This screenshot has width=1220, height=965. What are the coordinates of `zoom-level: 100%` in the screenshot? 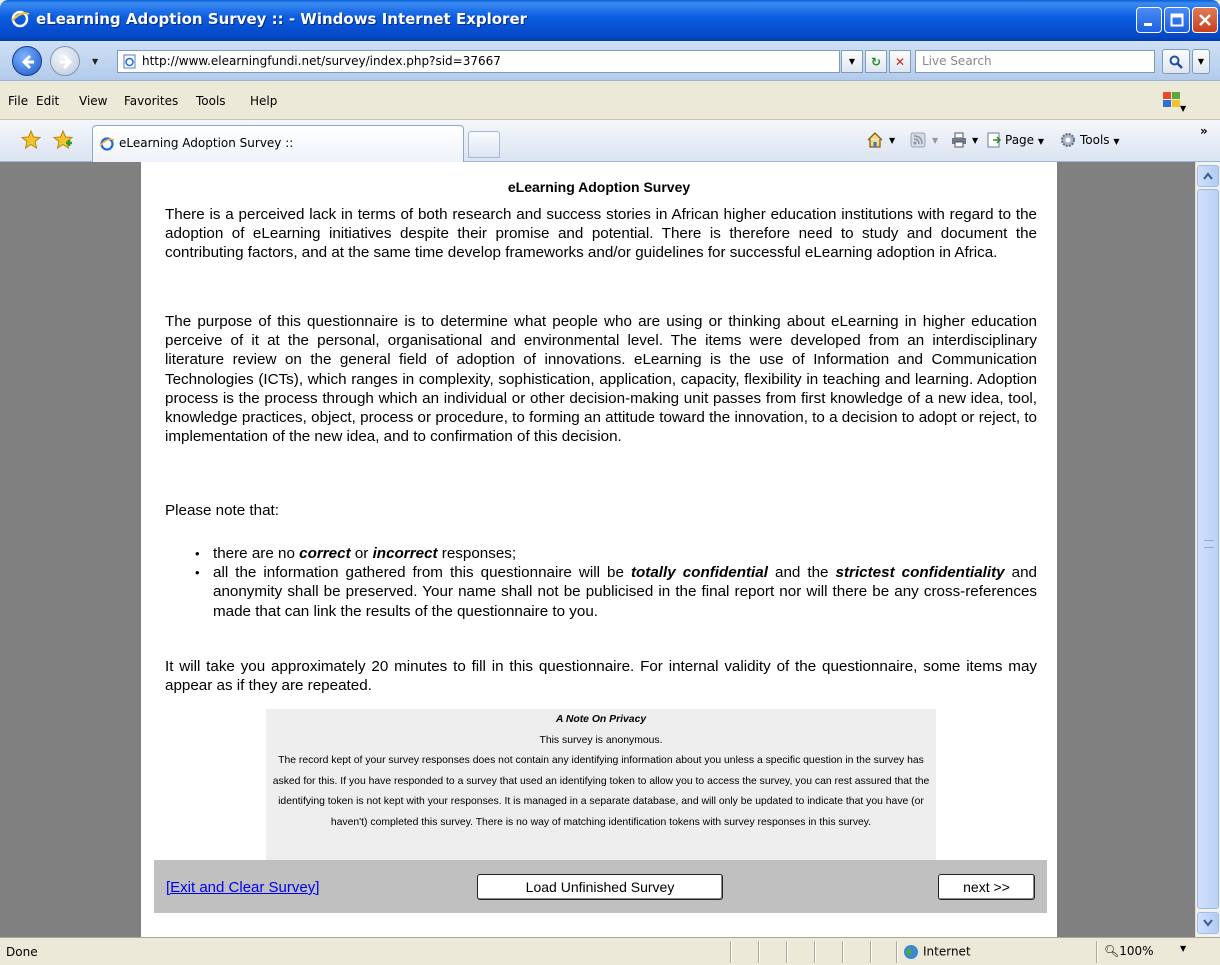 It's located at (1136, 951).